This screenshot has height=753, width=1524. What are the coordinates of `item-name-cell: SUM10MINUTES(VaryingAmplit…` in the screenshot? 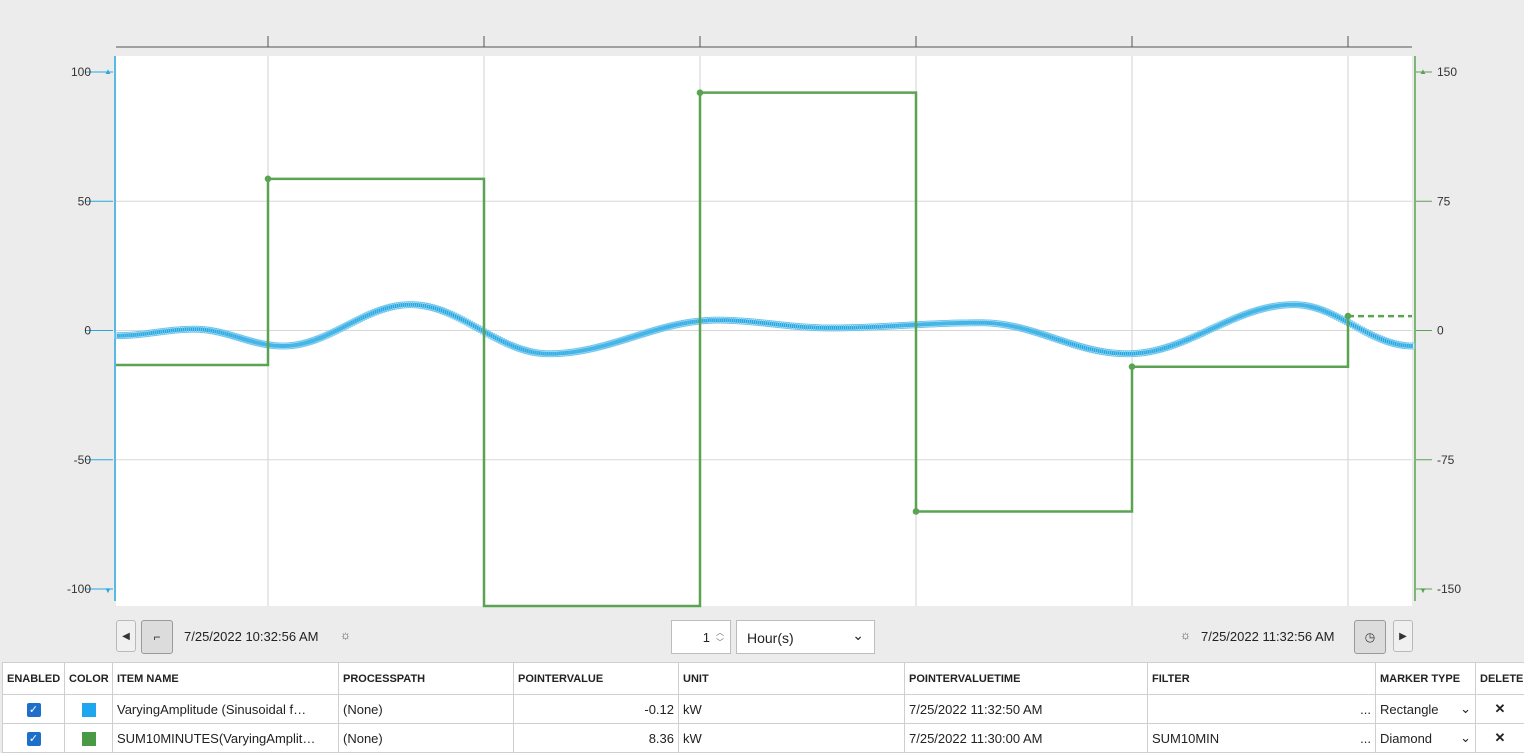 It's located at (226, 738).